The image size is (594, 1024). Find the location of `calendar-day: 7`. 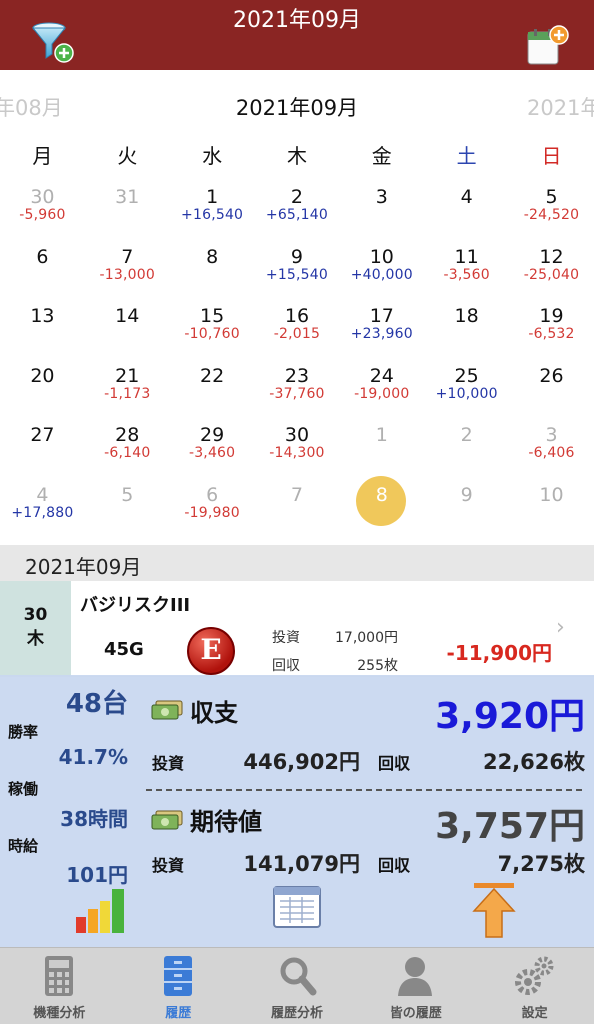

calendar-day: 7 is located at coordinates (297, 510).